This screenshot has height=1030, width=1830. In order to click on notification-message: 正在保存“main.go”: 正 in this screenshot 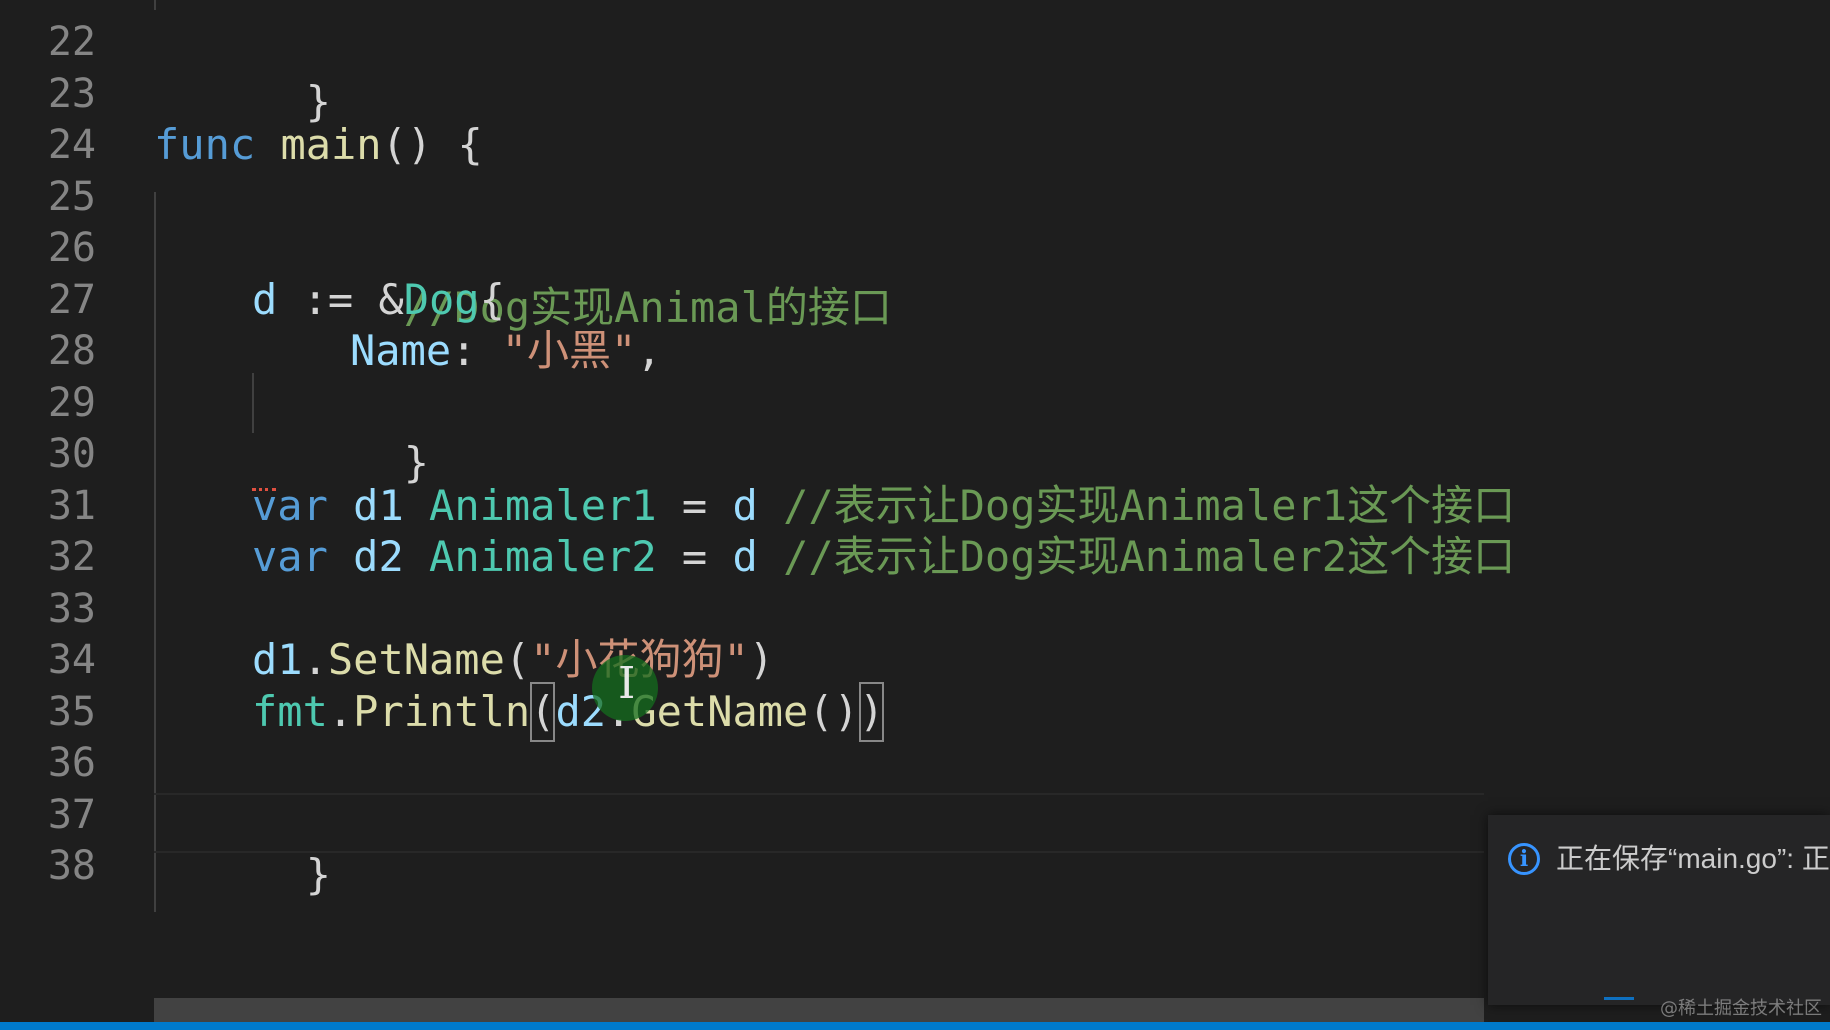, I will do `click(1693, 858)`.